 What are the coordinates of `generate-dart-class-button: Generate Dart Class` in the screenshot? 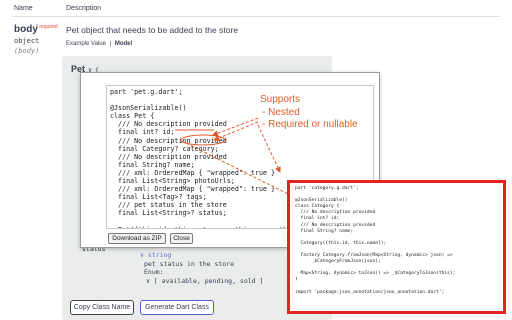 It's located at (177, 307).